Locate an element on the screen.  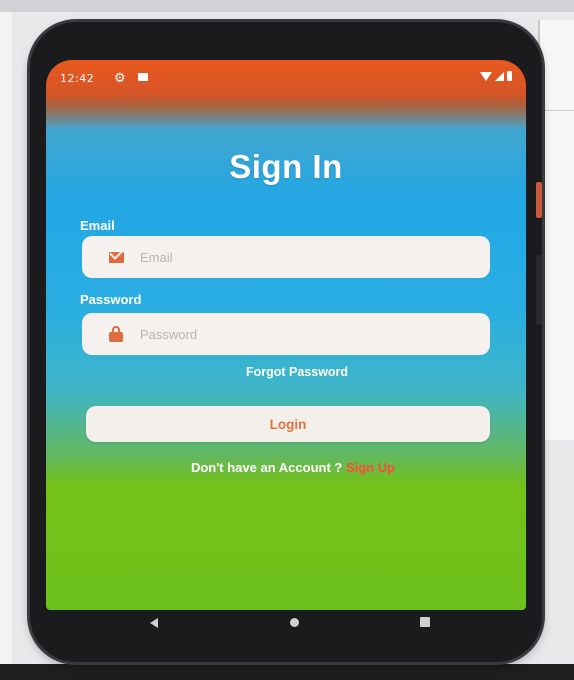
page-title: Sign In is located at coordinates (286, 166).